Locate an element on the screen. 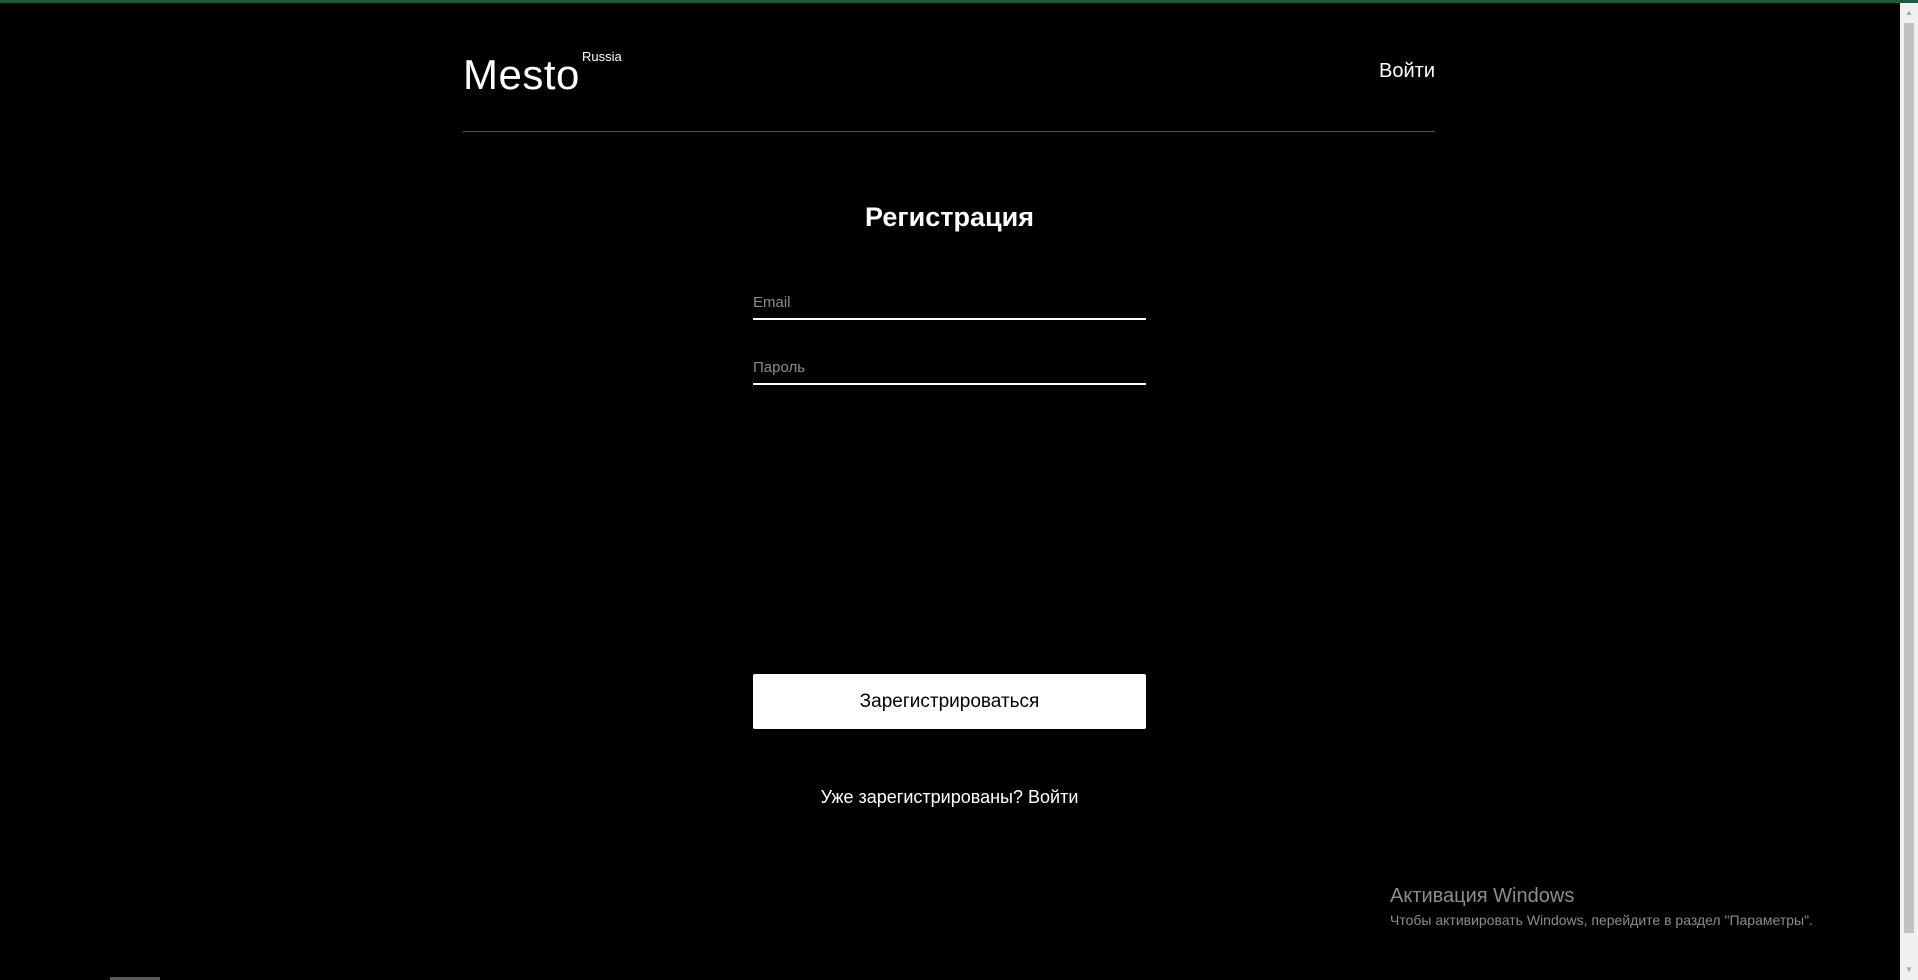 The width and height of the screenshot is (1918, 980). logo-text: Mesto is located at coordinates (521, 74).